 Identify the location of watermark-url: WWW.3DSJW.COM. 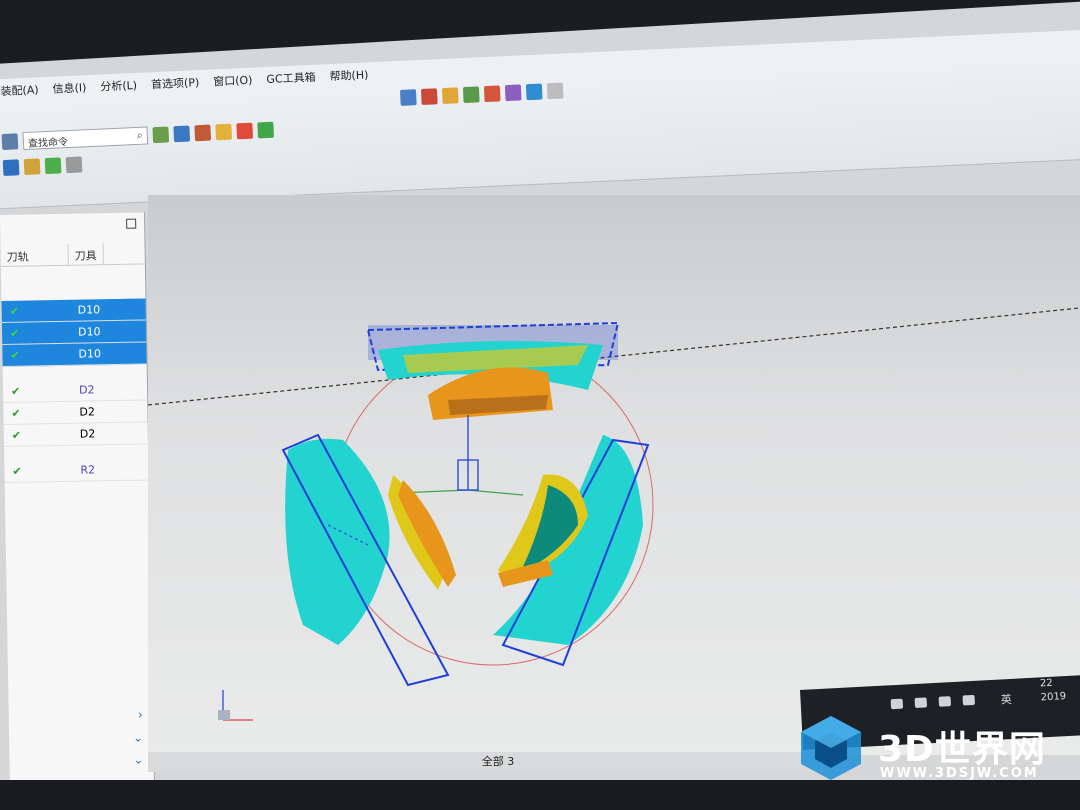
(959, 773).